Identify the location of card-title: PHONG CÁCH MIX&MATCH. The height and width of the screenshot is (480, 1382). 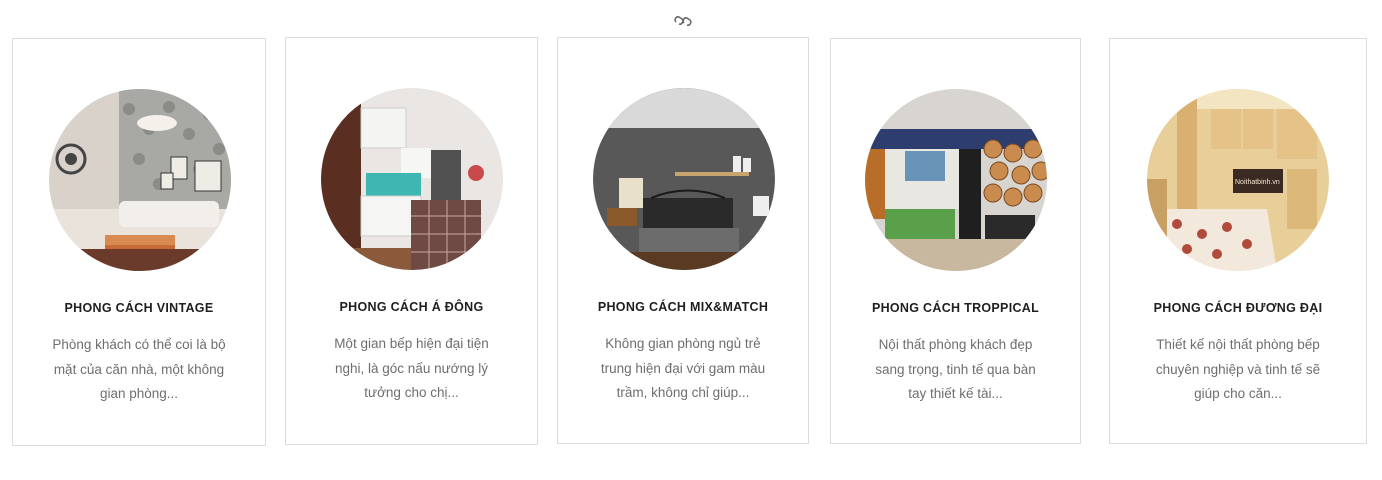
(683, 307).